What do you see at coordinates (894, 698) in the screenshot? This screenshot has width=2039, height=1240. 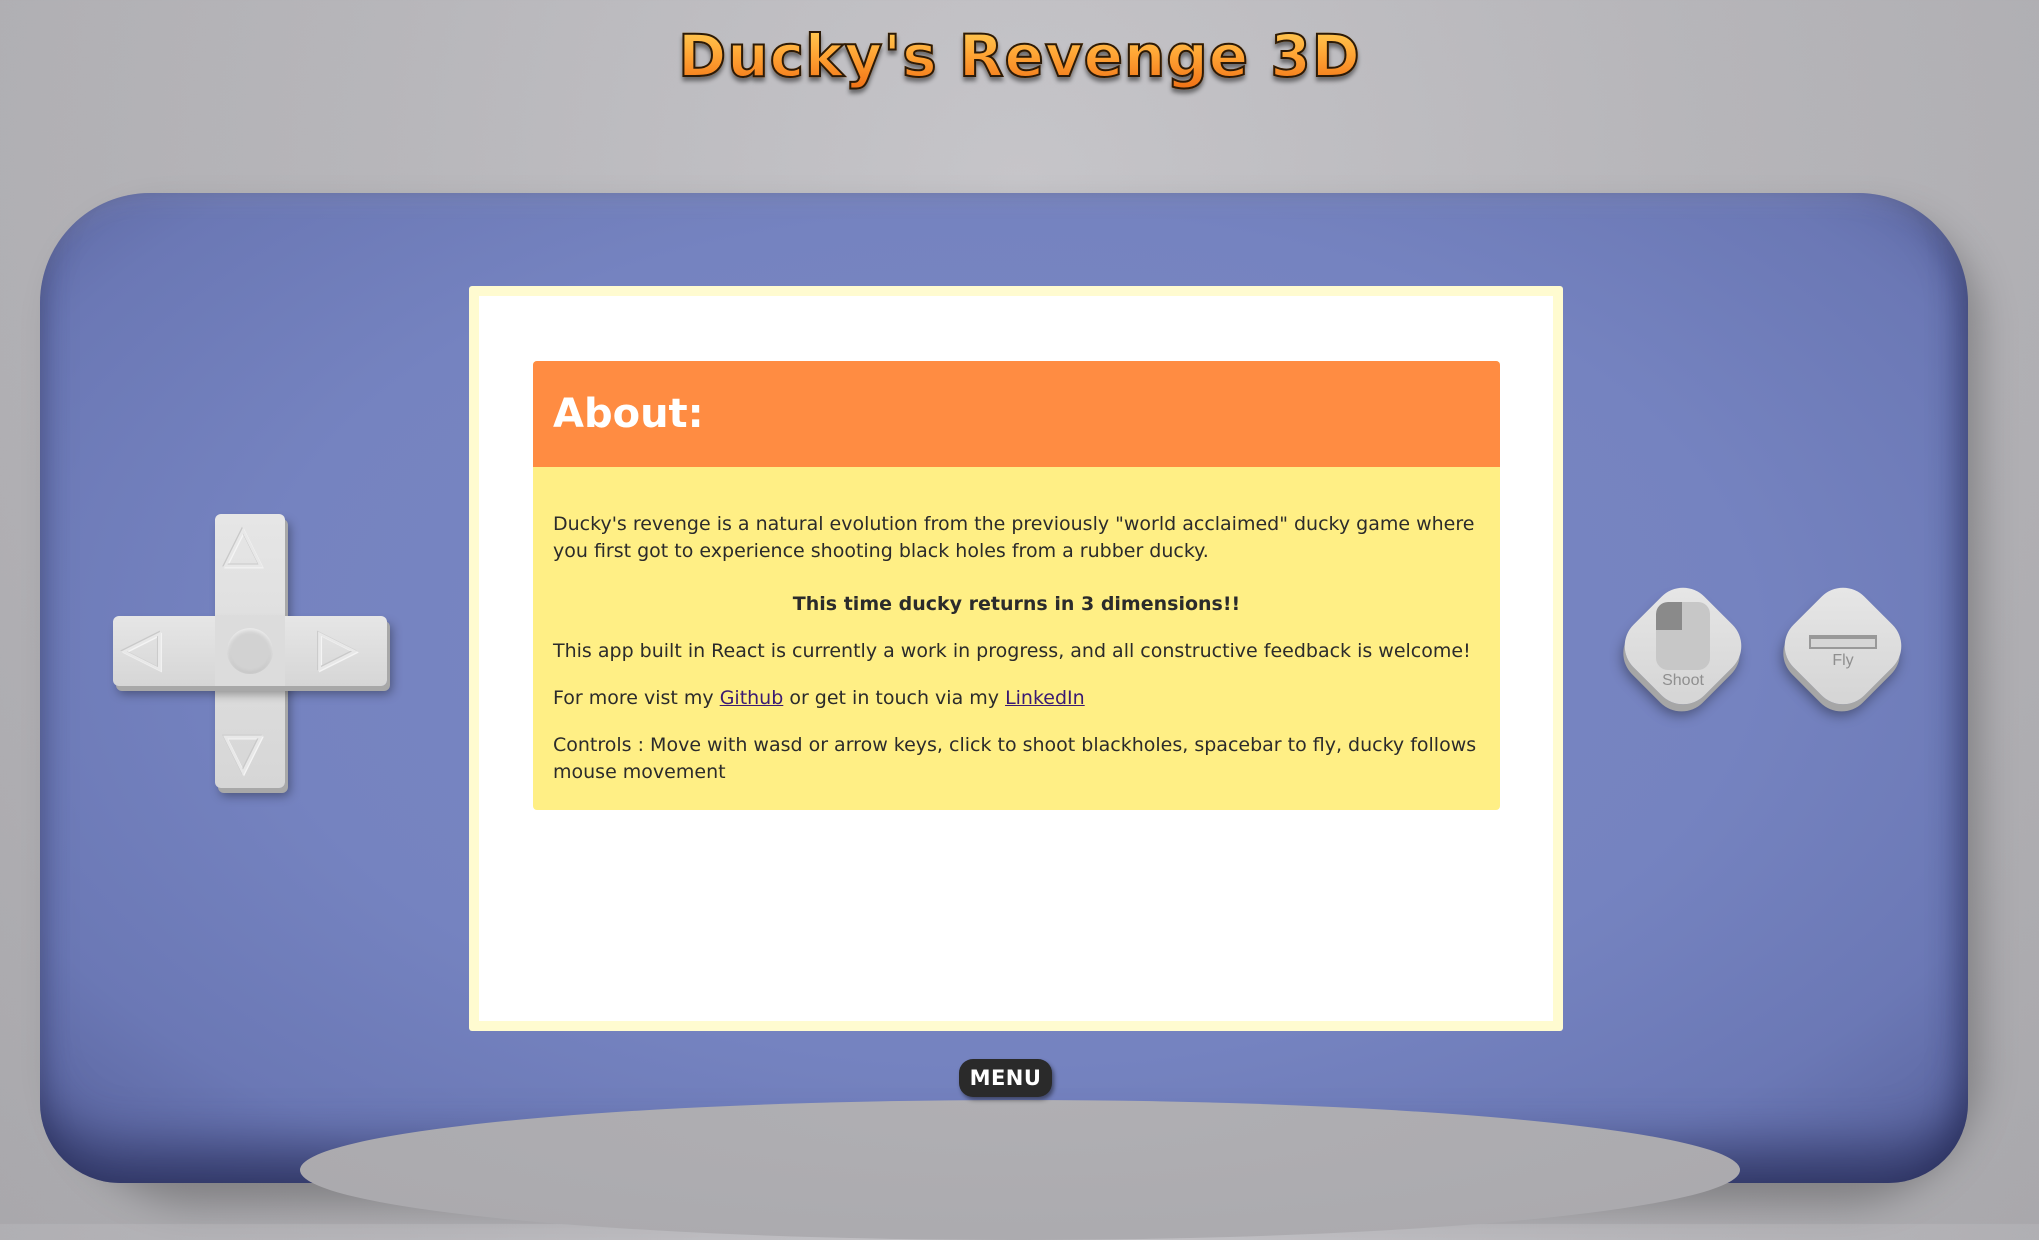 I see `more-middle-text: or get in touch via my` at bounding box center [894, 698].